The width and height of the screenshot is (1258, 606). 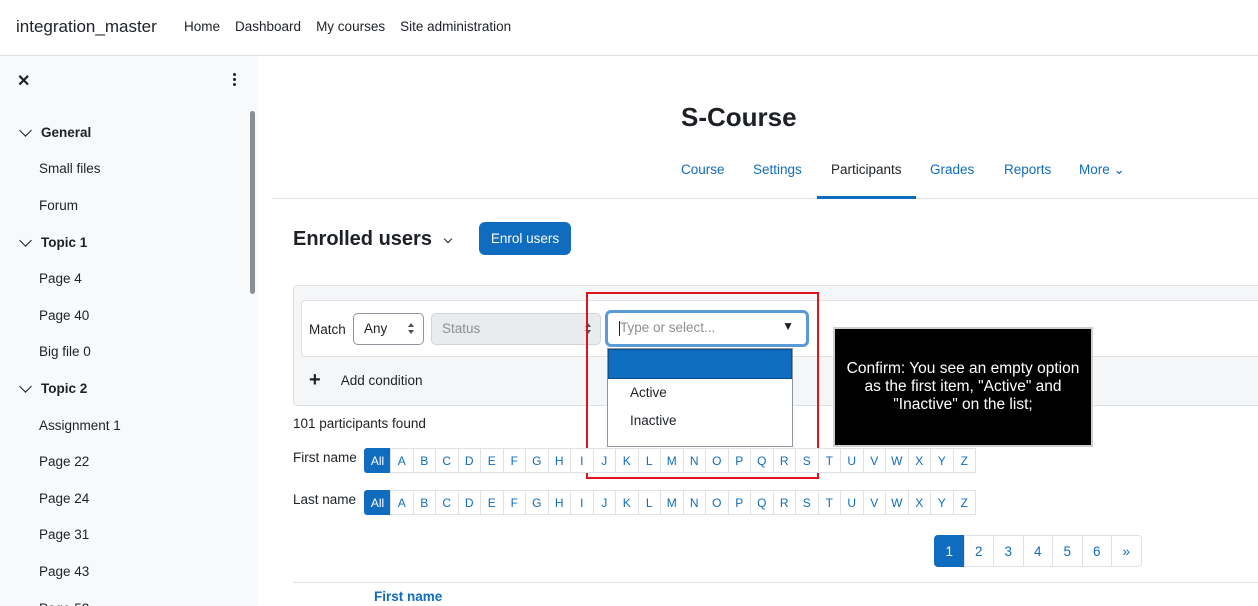 What do you see at coordinates (949, 551) in the screenshot?
I see `page-1: 1` at bounding box center [949, 551].